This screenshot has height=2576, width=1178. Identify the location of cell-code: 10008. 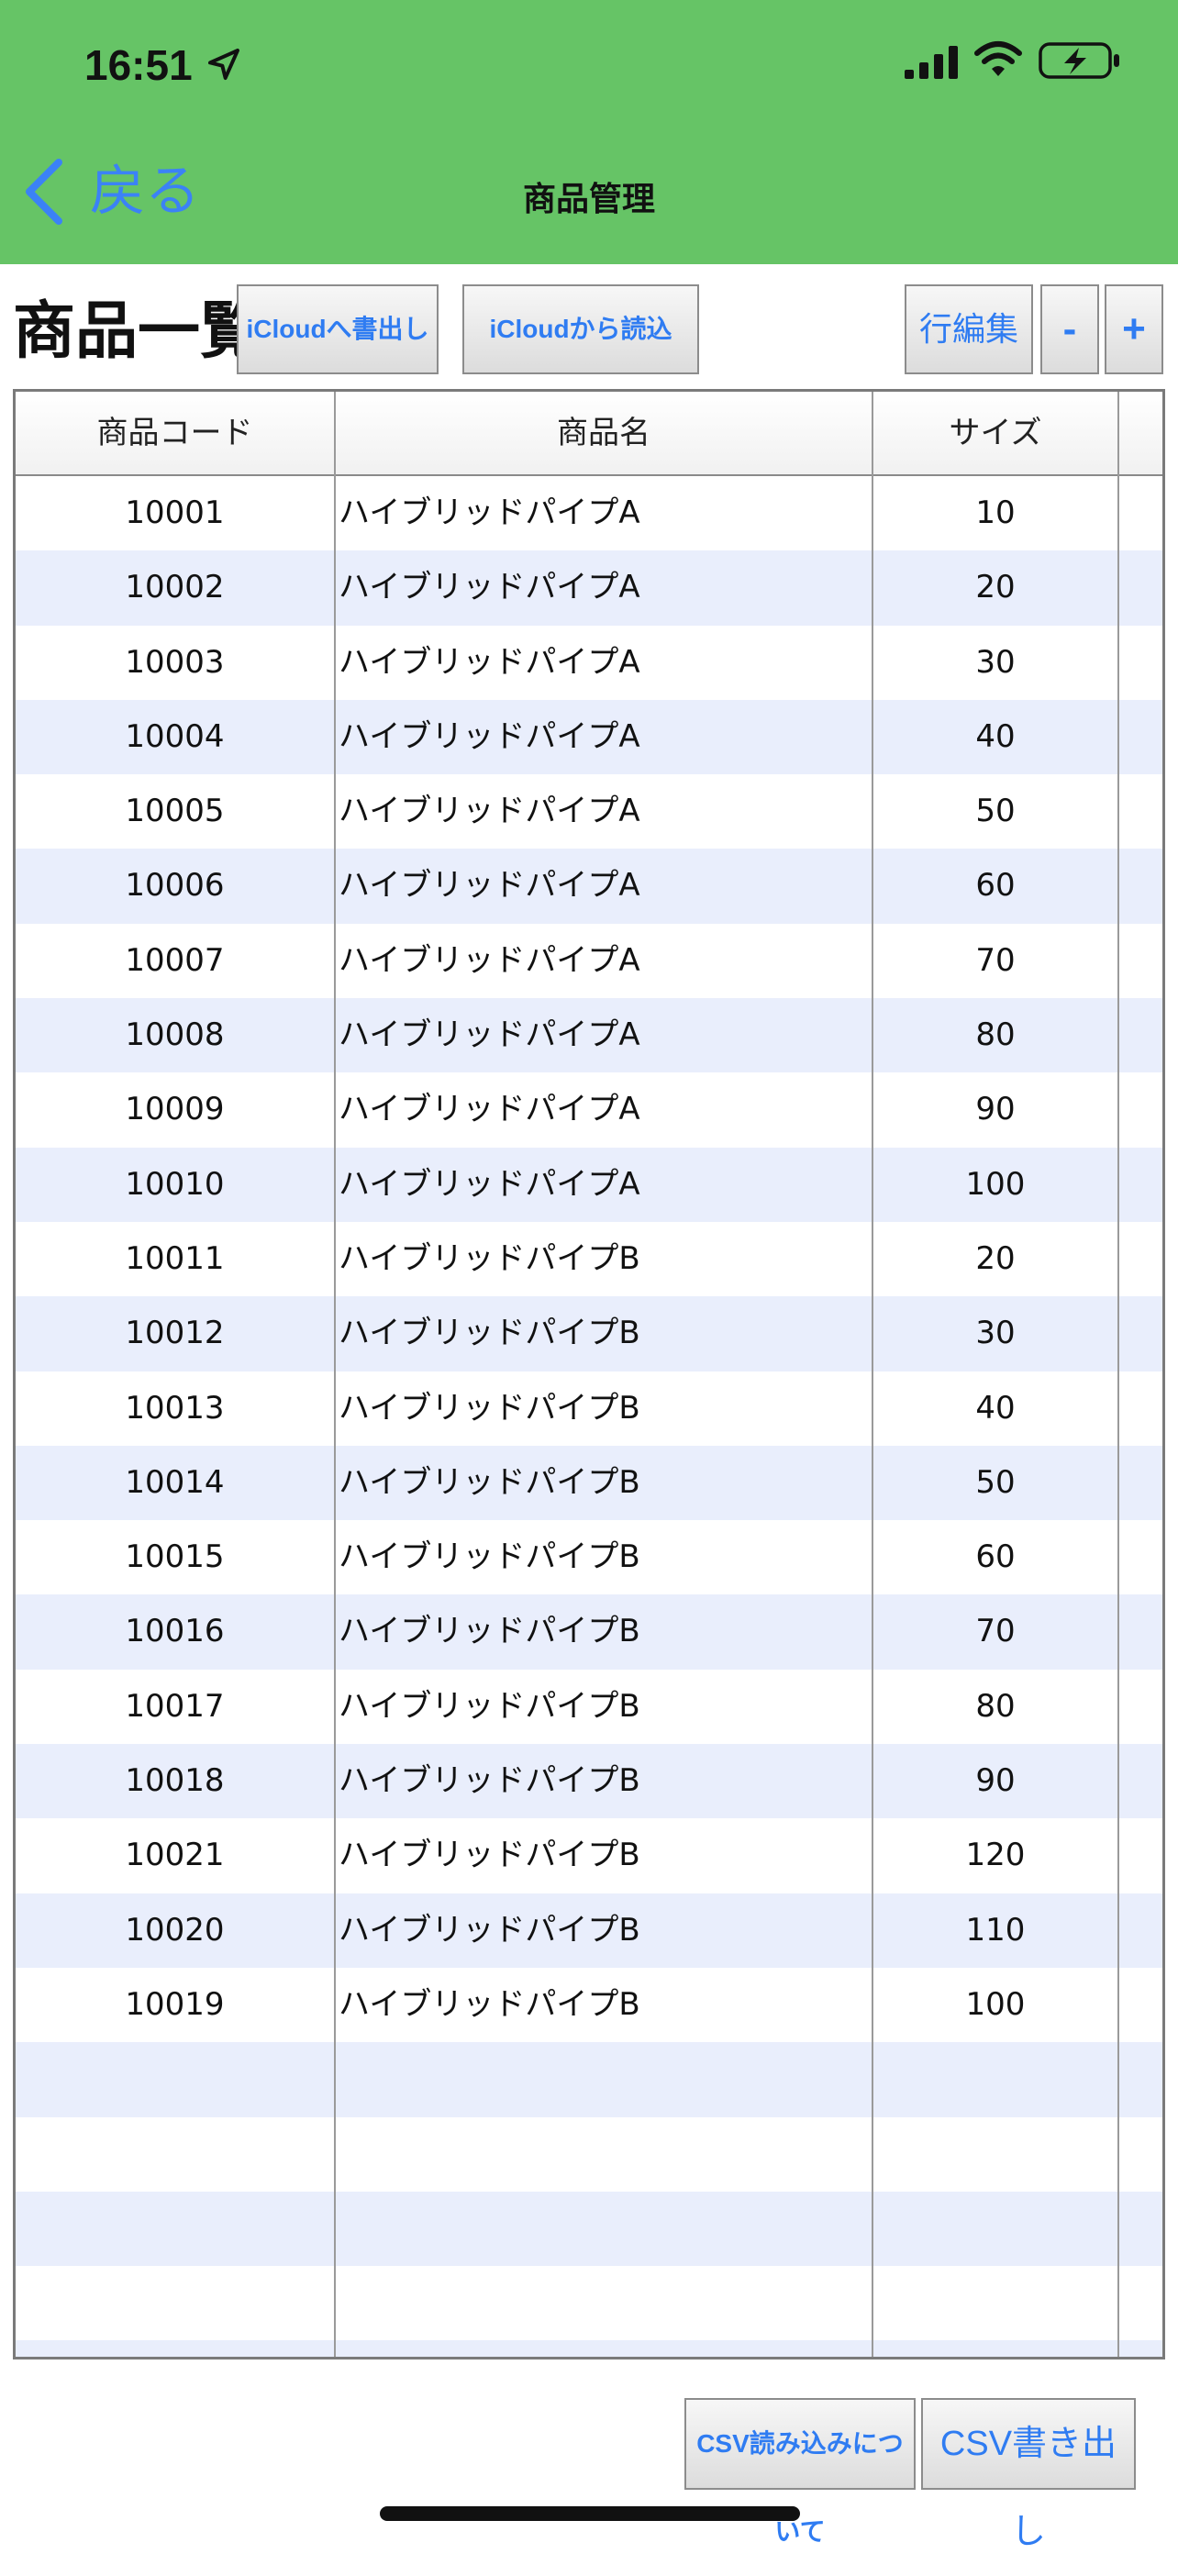
(175, 1035).